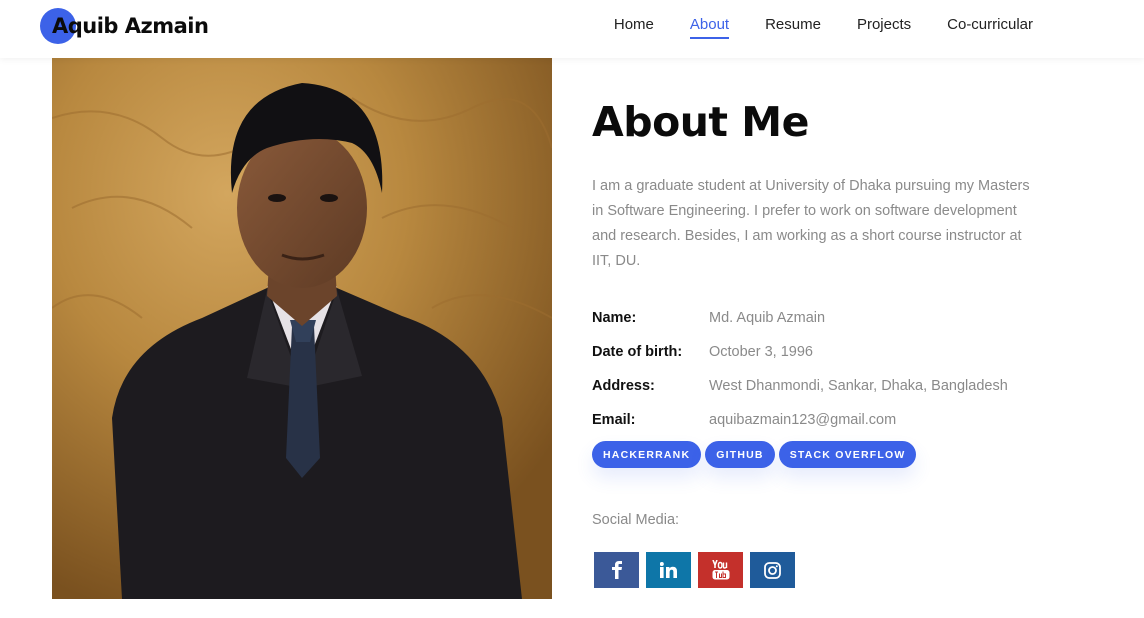  Describe the element at coordinates (847, 454) in the screenshot. I see `stackoverflow-button: STACK OVERFLOW` at that location.